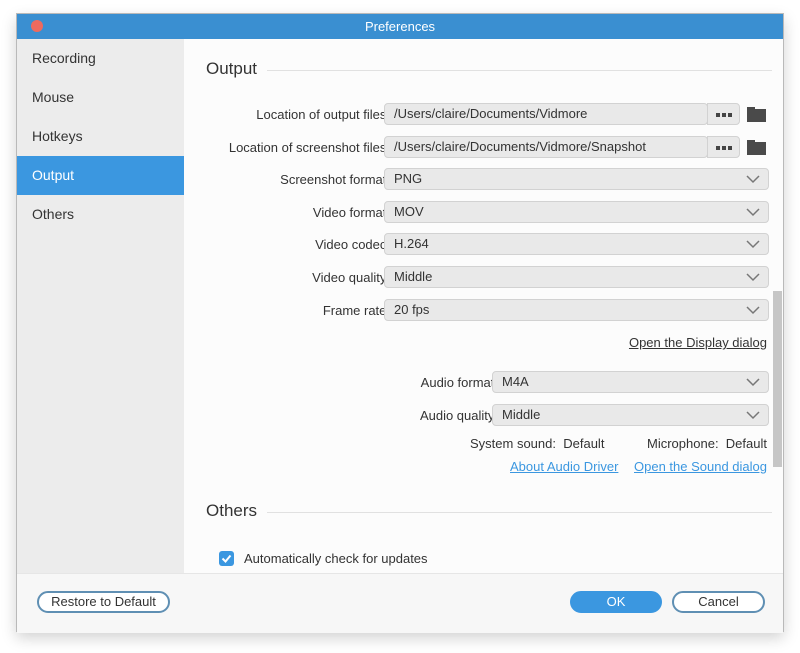 Image resolution: width=800 pixels, height=653 pixels. I want to click on sidebar-item-mouse: Mouse, so click(100, 97).